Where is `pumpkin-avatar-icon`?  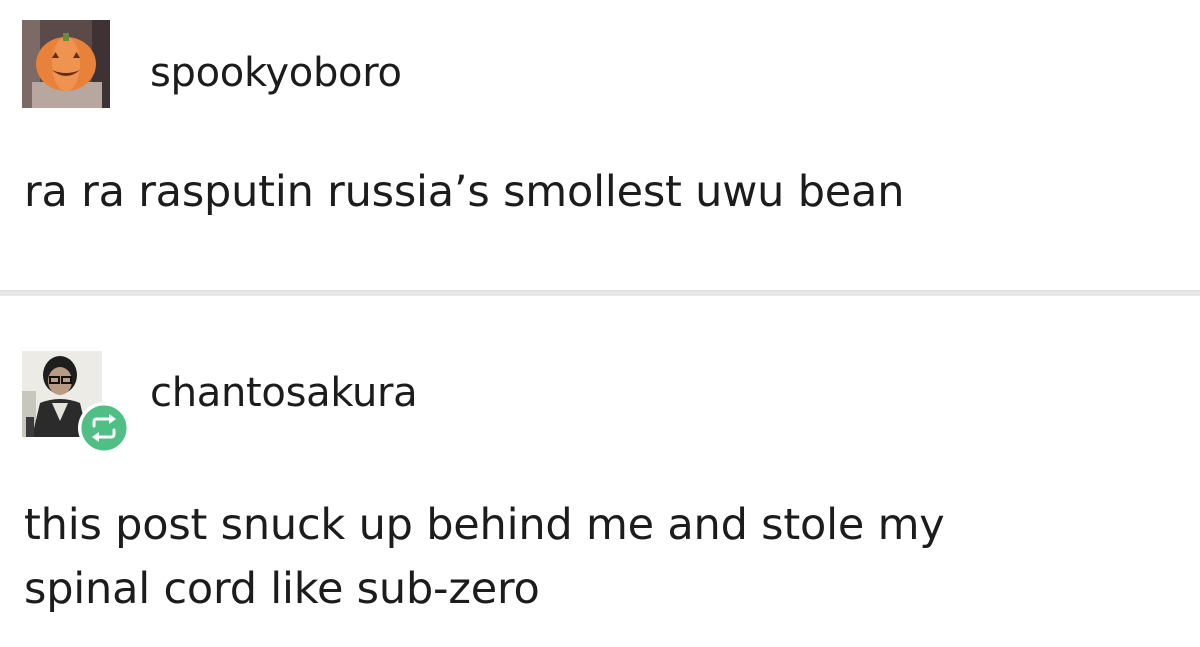
pumpkin-avatar-icon is located at coordinates (66, 64).